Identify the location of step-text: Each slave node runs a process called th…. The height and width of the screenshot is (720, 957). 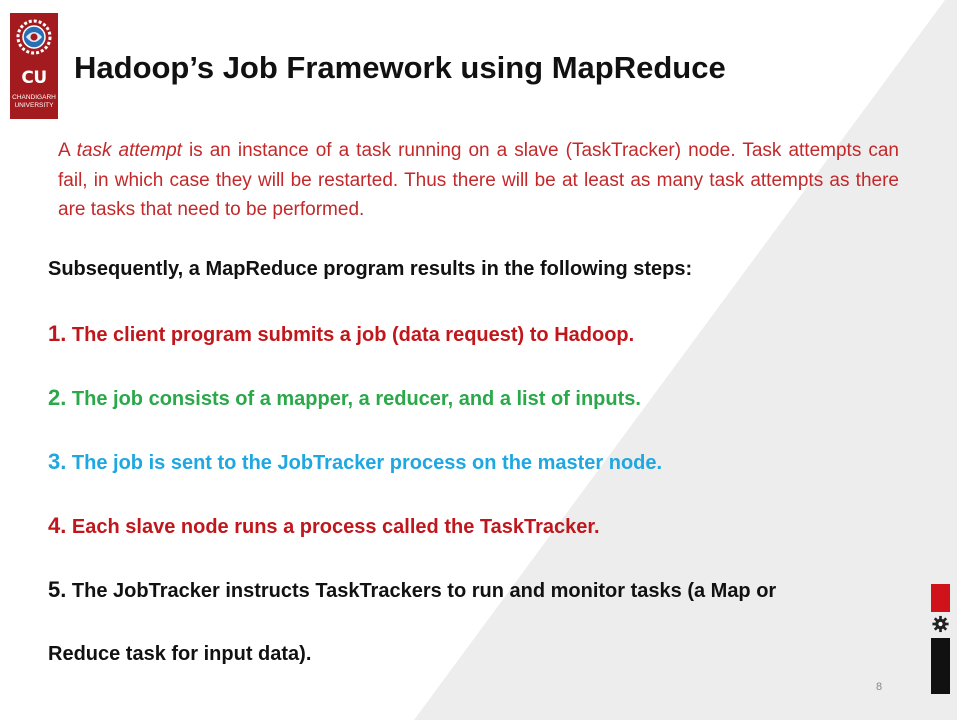
(335, 527).